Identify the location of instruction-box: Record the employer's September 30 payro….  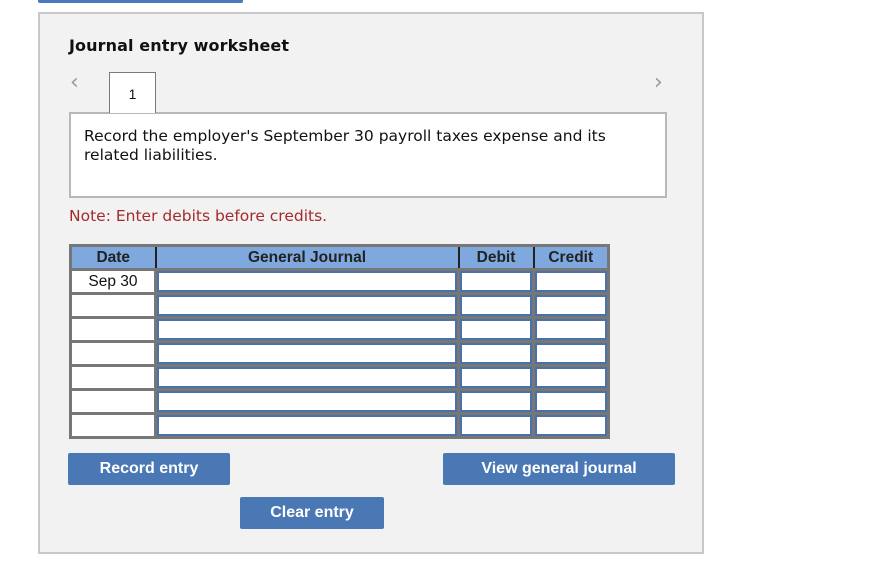
(368, 155).